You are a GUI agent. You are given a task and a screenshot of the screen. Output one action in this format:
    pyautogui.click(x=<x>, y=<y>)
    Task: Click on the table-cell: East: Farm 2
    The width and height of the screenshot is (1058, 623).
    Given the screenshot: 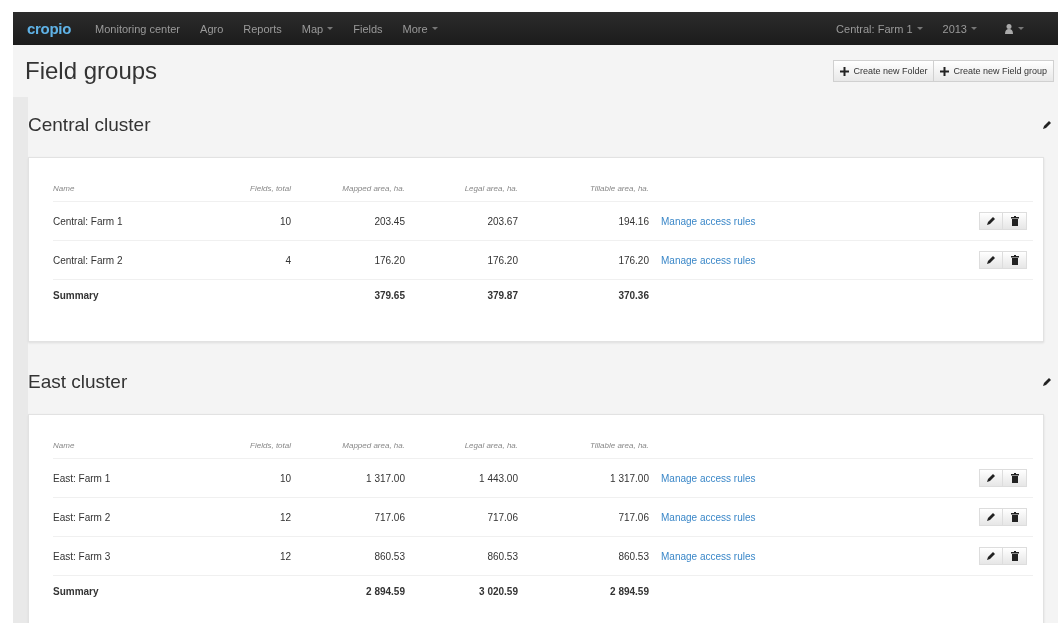 What is the action you would take?
    pyautogui.click(x=118, y=517)
    